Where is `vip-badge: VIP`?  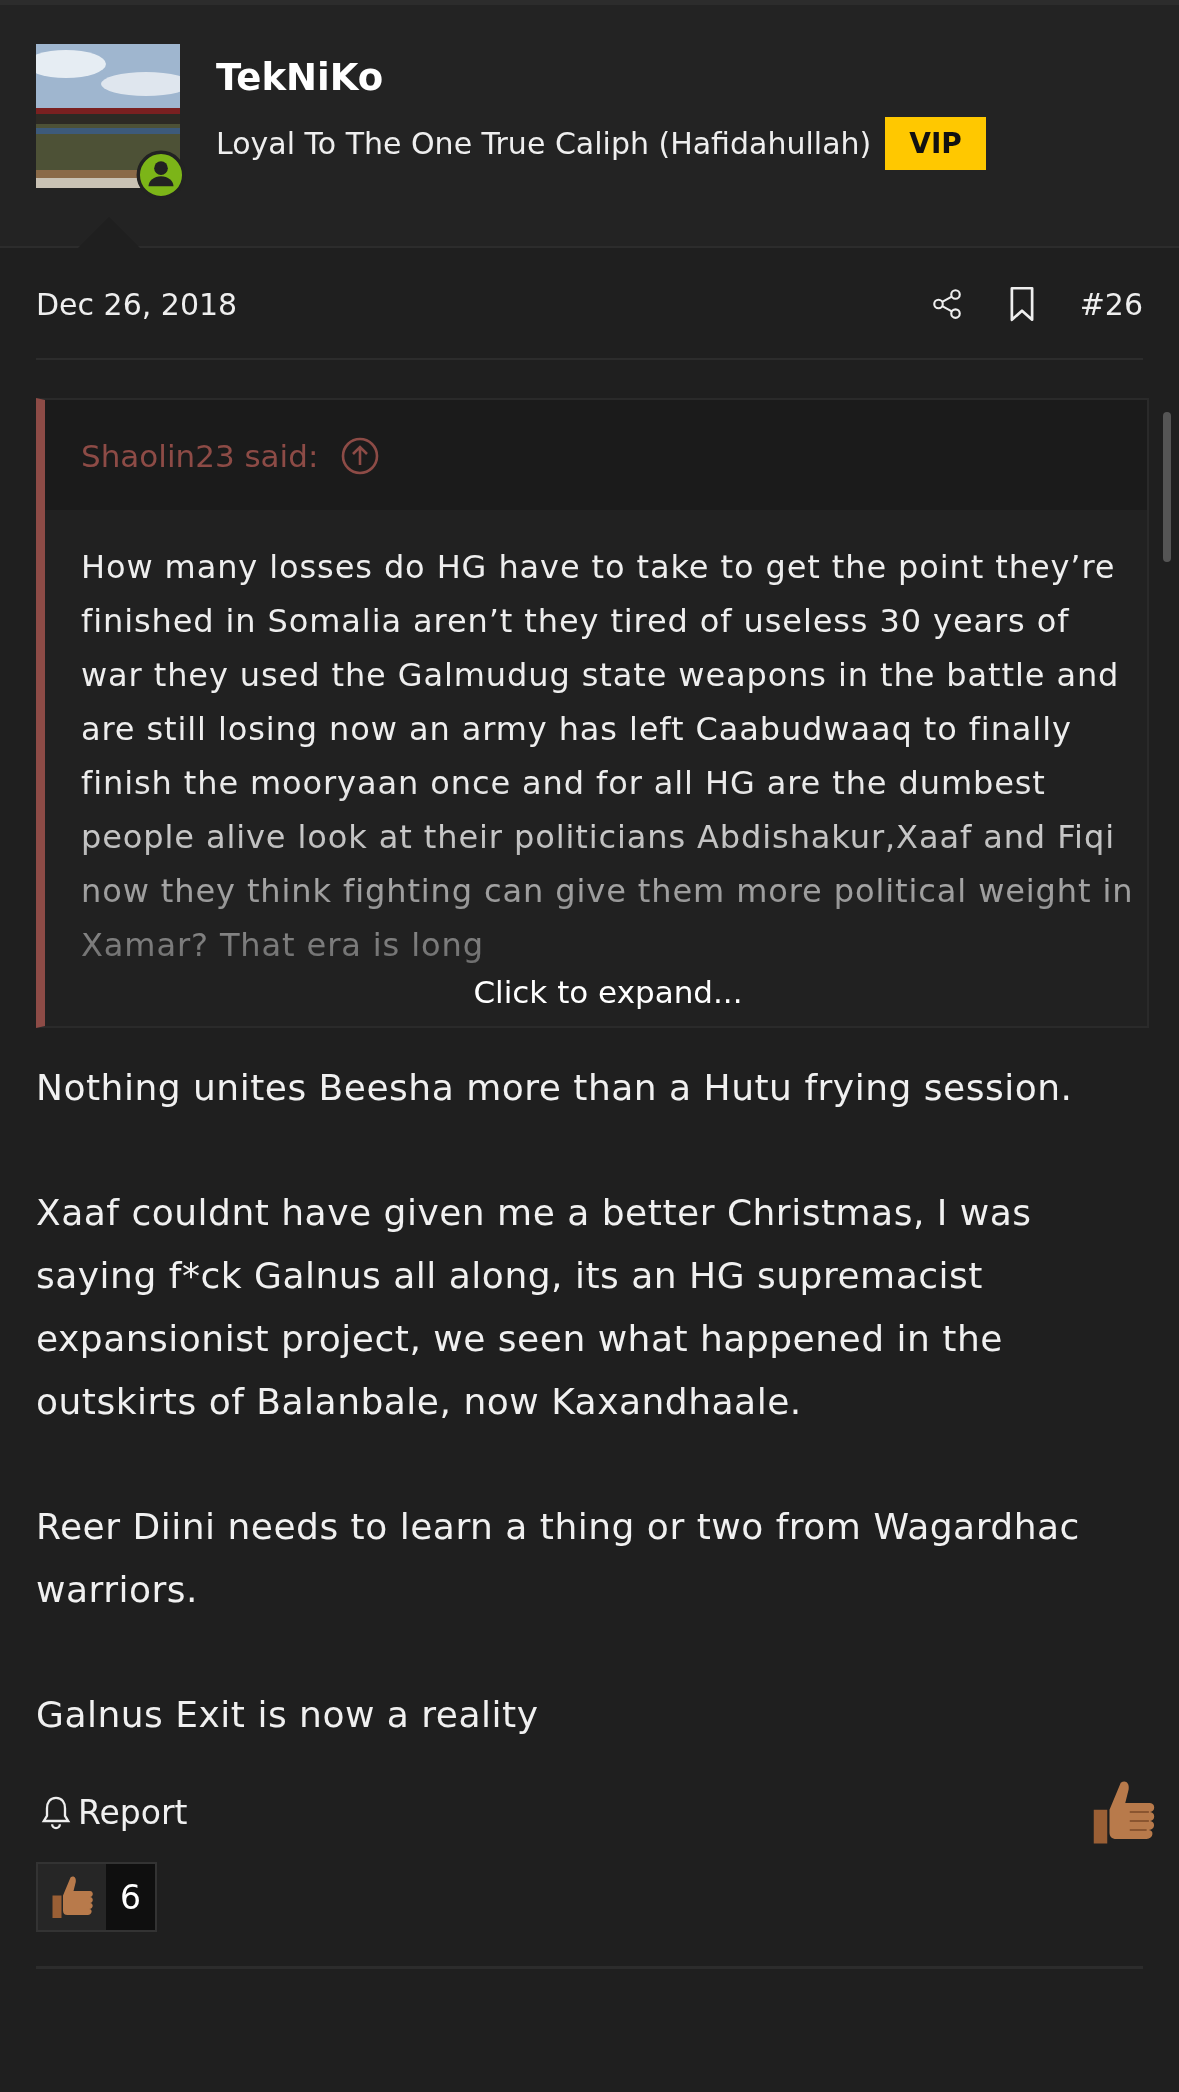 vip-badge: VIP is located at coordinates (935, 143).